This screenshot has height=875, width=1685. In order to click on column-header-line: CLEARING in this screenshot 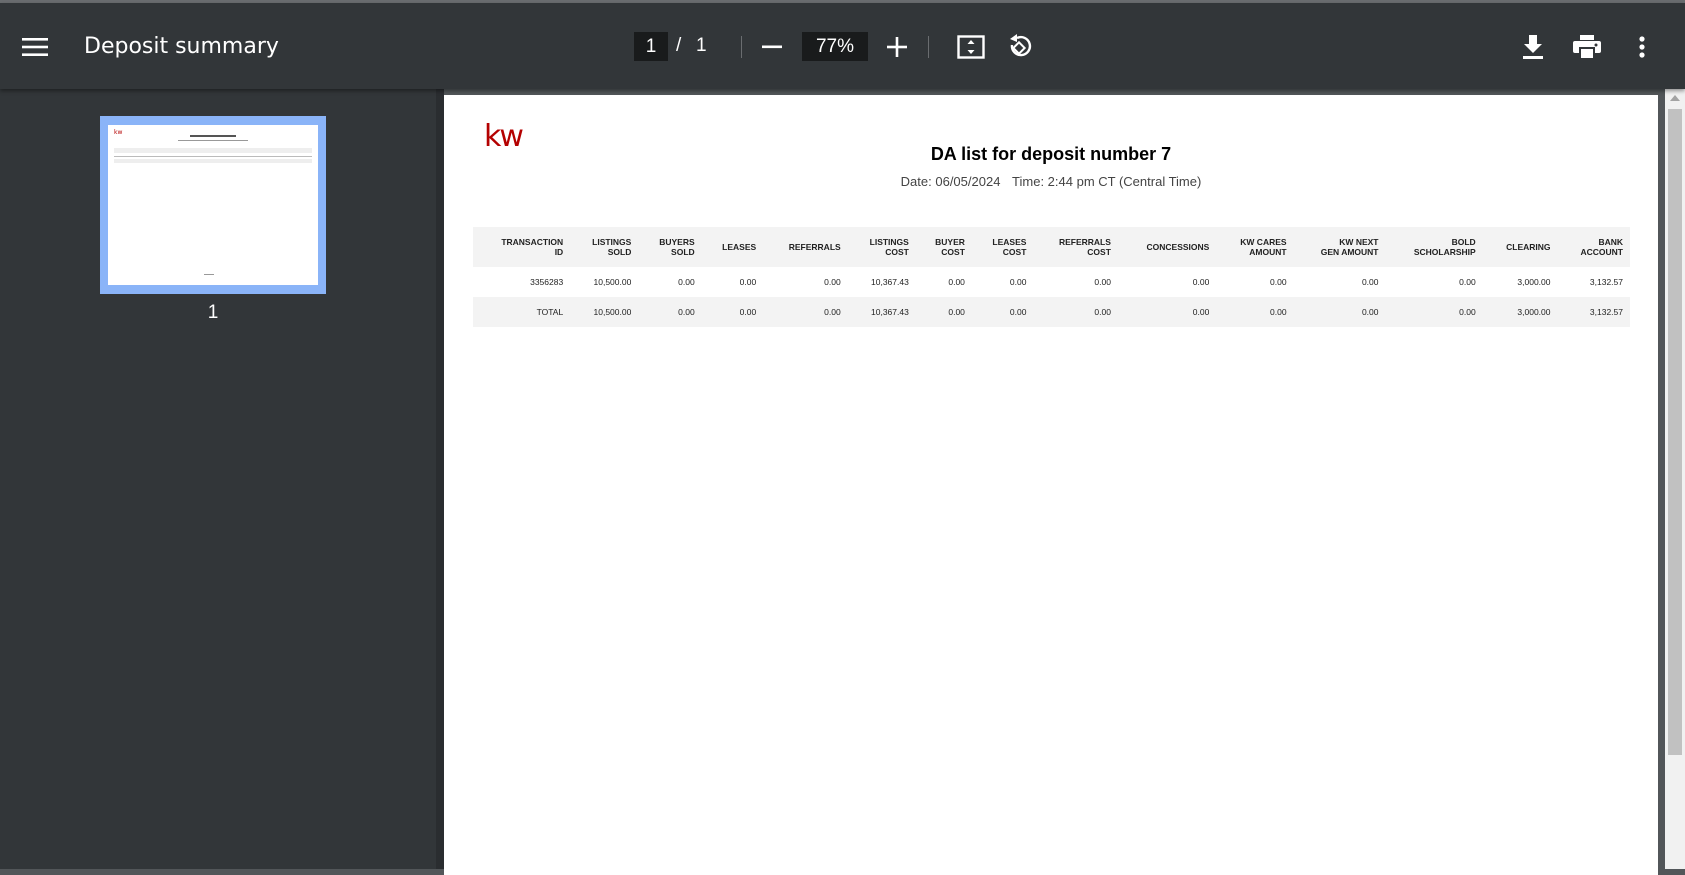, I will do `click(1528, 247)`.